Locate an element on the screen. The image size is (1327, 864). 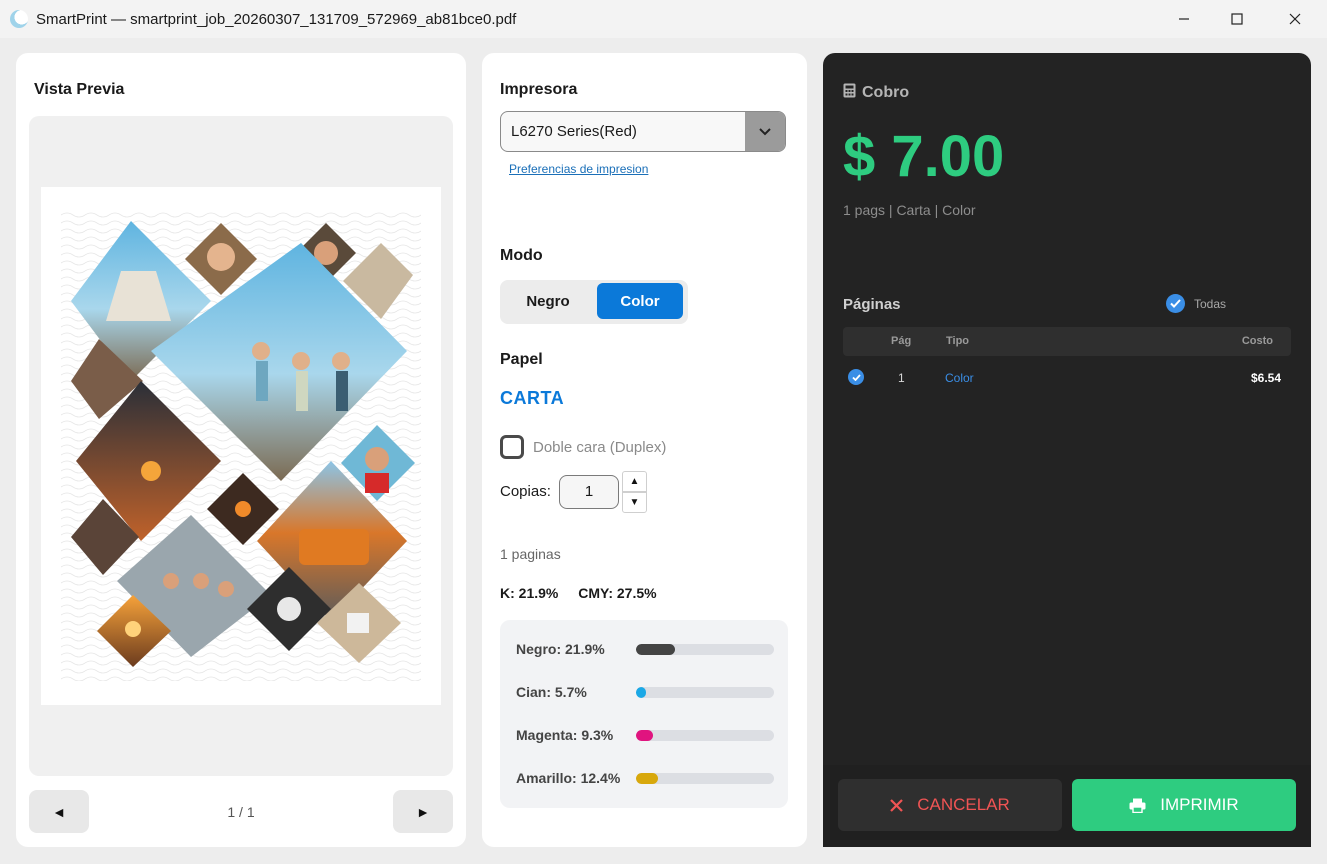
mode-color-button: Color is located at coordinates (640, 301).